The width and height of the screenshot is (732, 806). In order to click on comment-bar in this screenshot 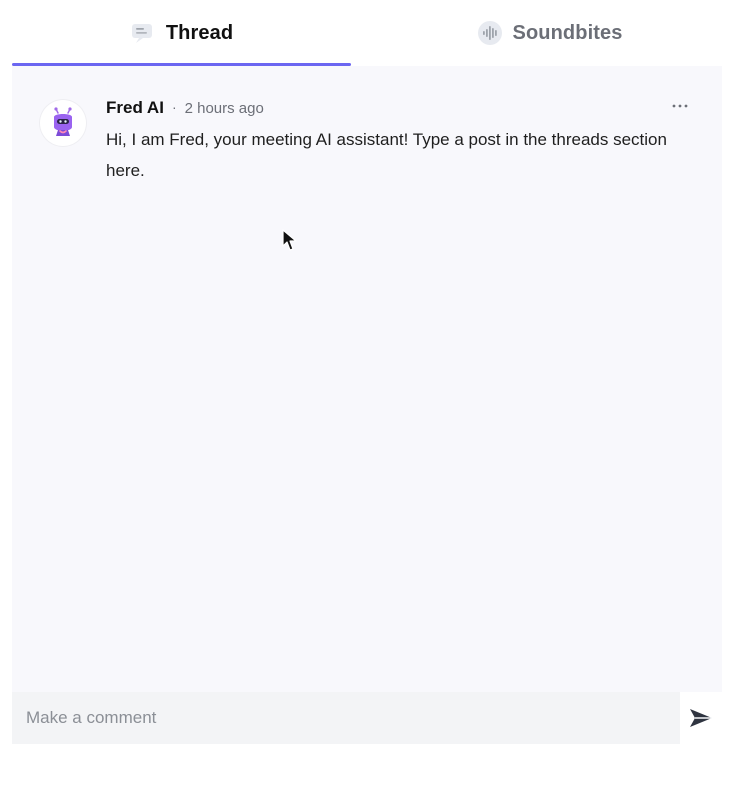, I will do `click(367, 718)`.